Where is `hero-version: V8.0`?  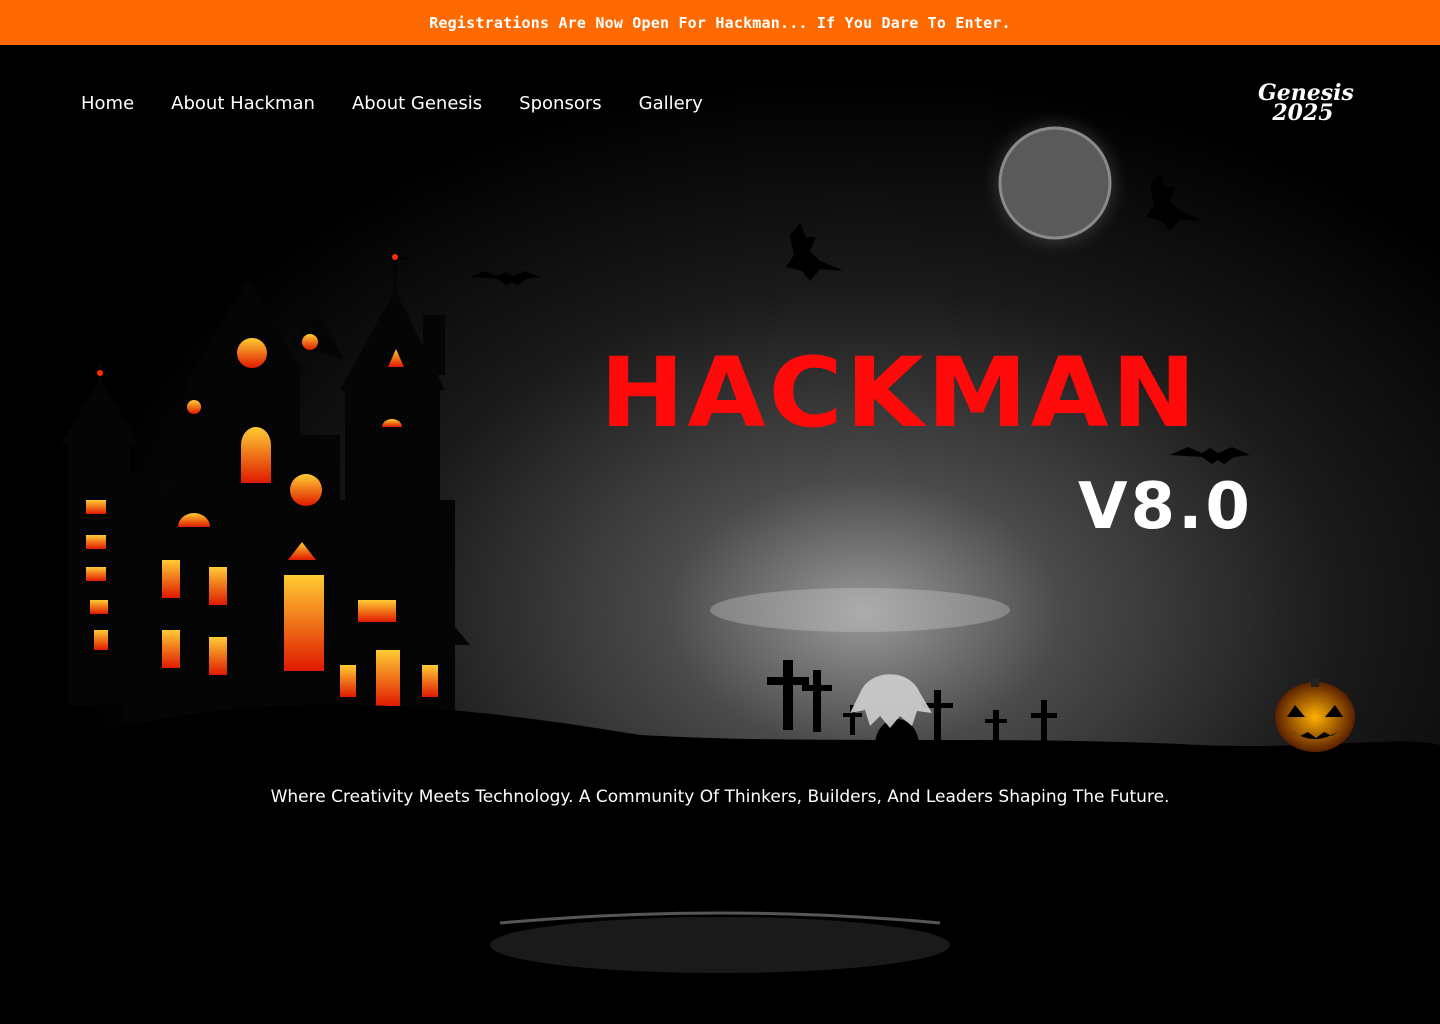
hero-version: V8.0 is located at coordinates (1165, 507).